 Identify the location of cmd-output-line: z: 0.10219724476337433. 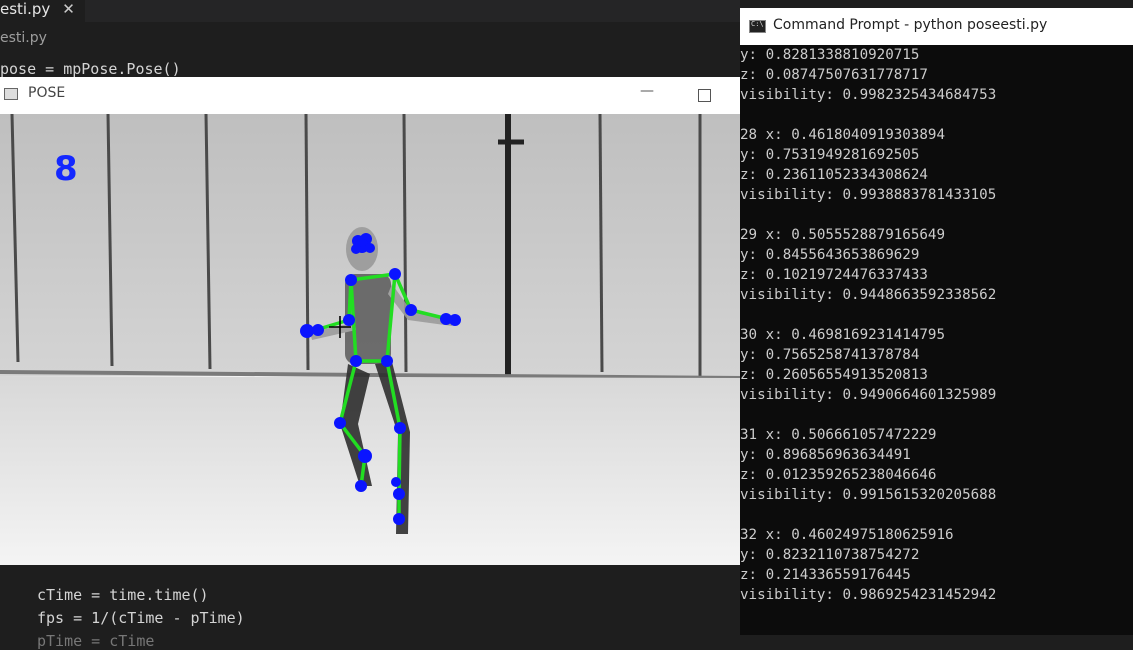
(834, 275).